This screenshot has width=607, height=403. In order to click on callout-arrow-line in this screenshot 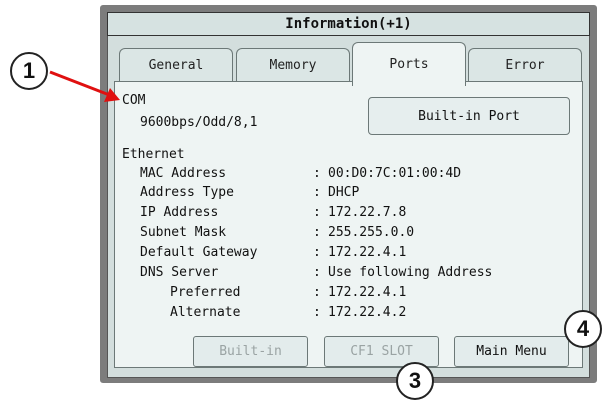, I will do `click(81, 84)`.